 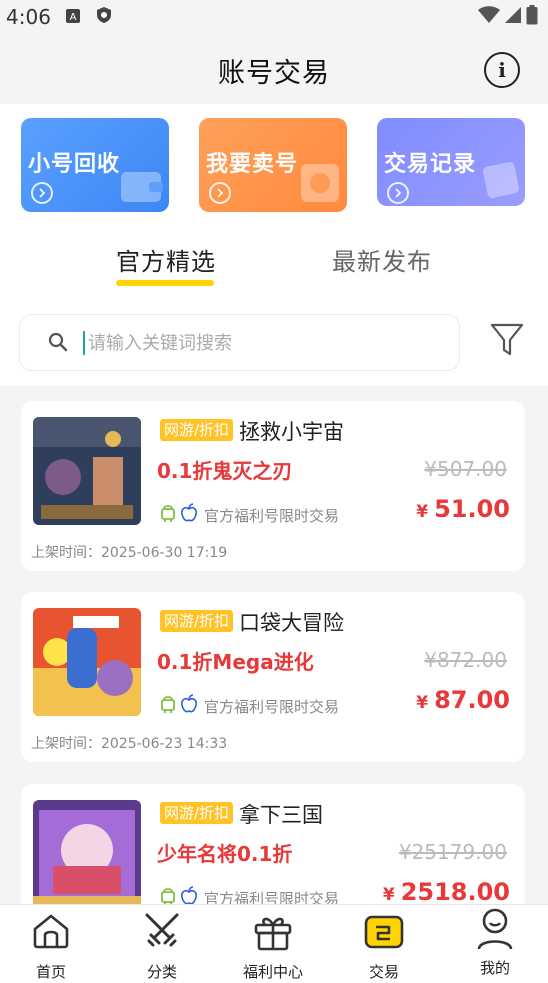 I want to click on sell-account-button: 我要卖号, so click(x=273, y=165).